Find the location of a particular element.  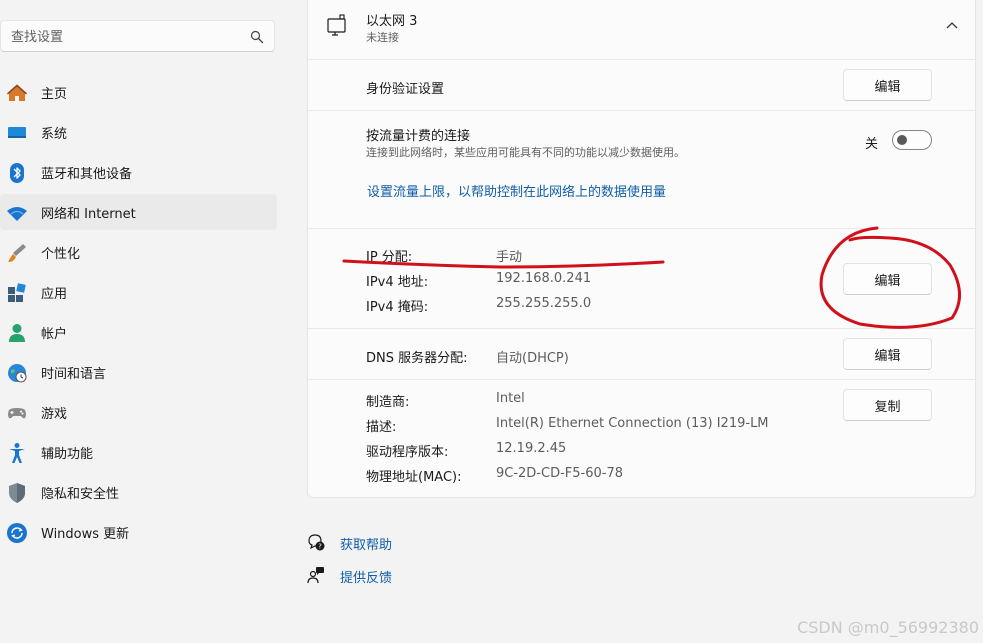

nav-label-network: 网络和 Internet is located at coordinates (88, 214).